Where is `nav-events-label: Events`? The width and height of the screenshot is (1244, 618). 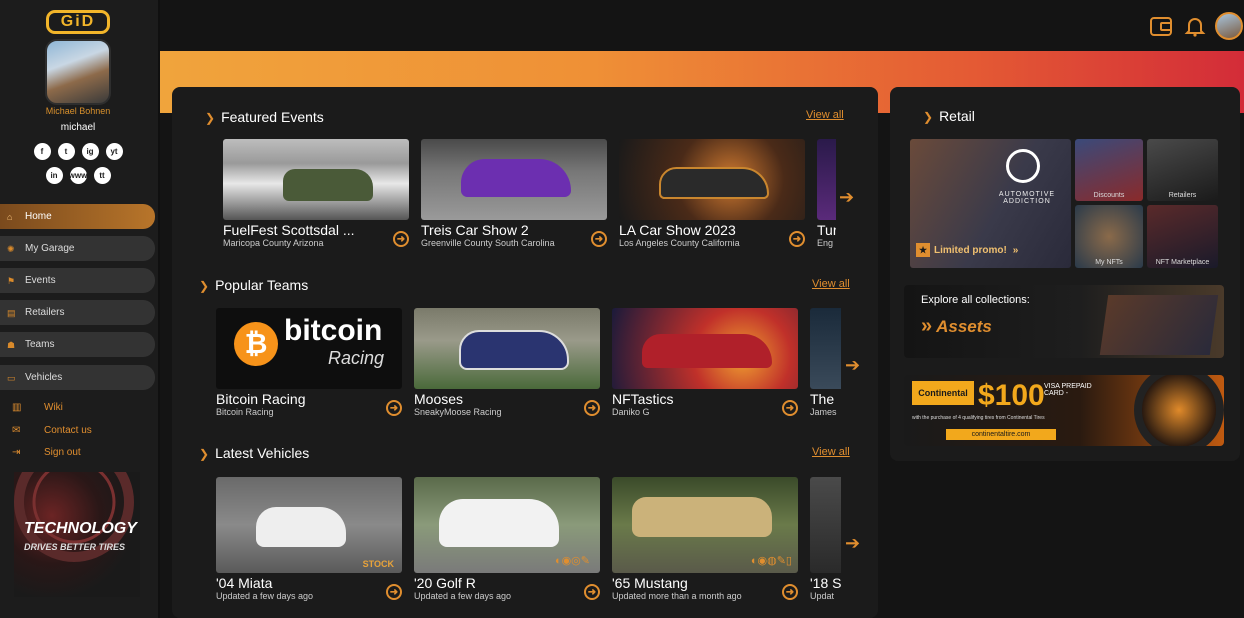 nav-events-label: Events is located at coordinates (40, 280).